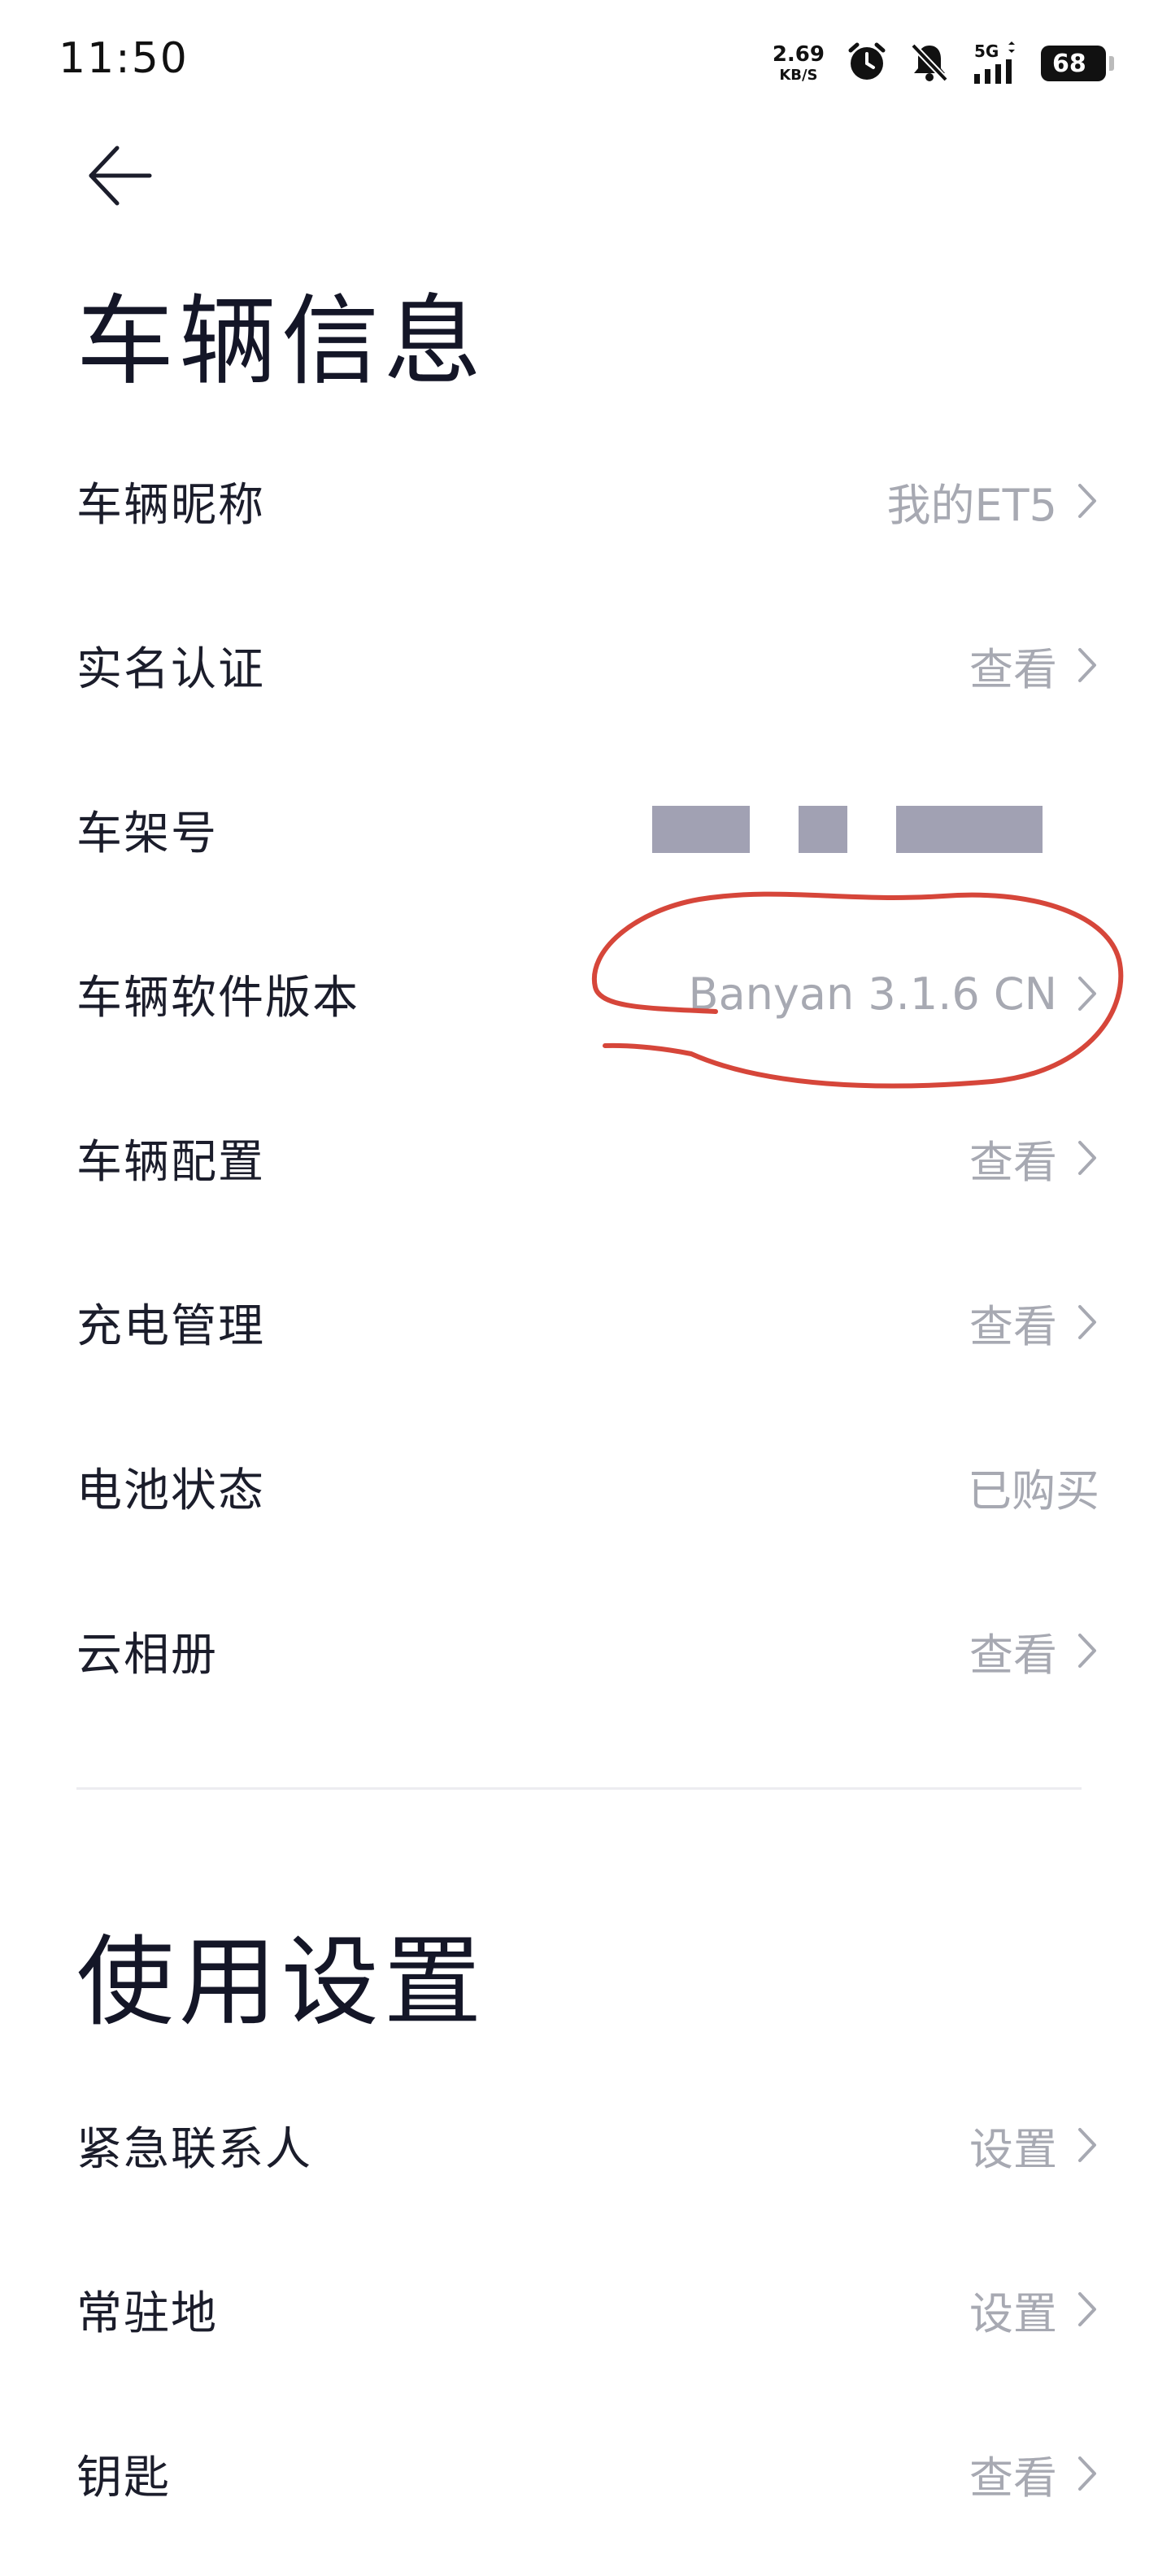 The width and height of the screenshot is (1171, 2576). I want to click on row-label: 电池状态, so click(170, 1491).